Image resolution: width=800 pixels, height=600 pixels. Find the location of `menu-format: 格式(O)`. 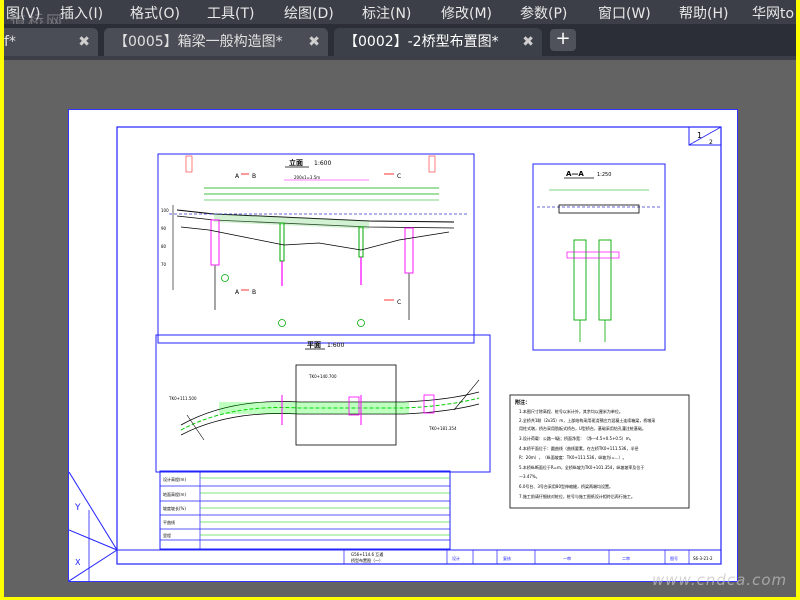

menu-format: 格式(O) is located at coordinates (155, 13).